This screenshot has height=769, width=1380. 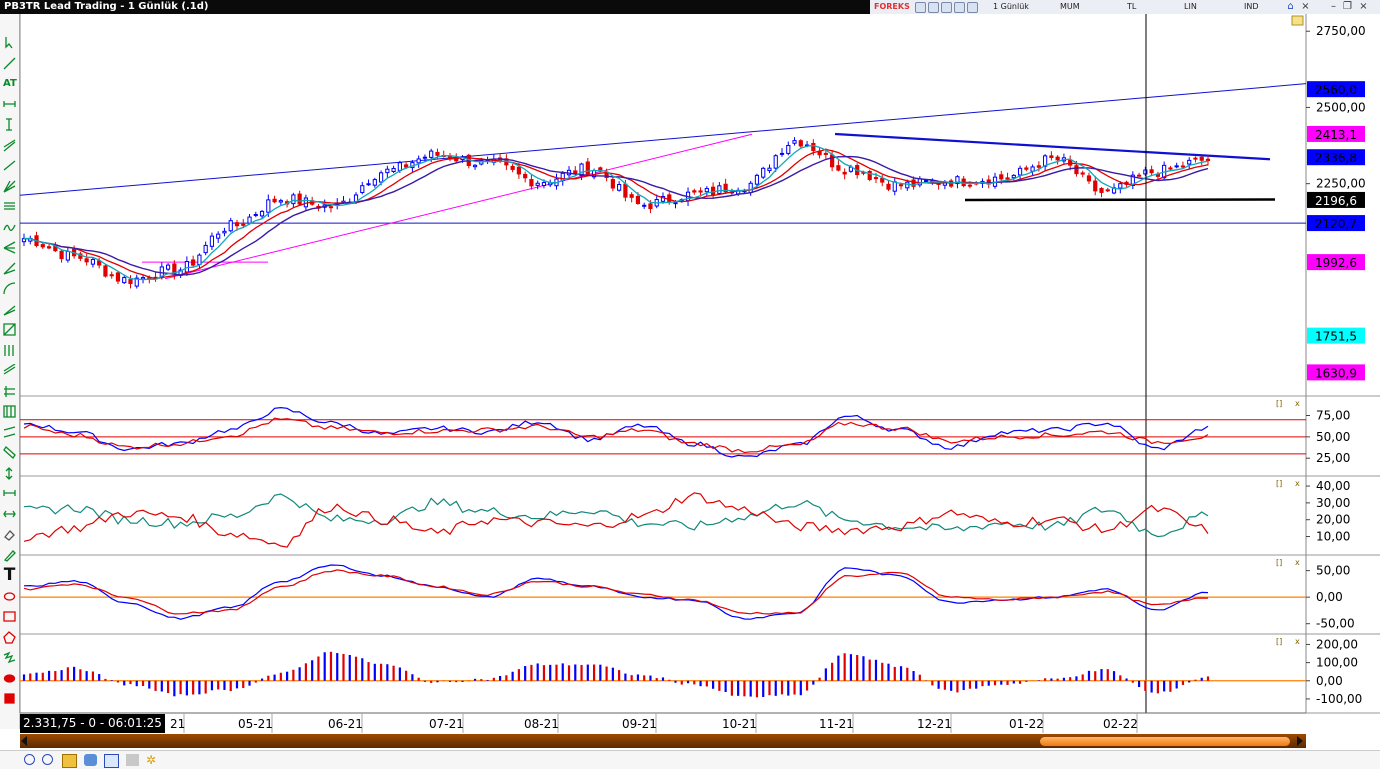 What do you see at coordinates (90, 760) in the screenshot?
I see `database-icon` at bounding box center [90, 760].